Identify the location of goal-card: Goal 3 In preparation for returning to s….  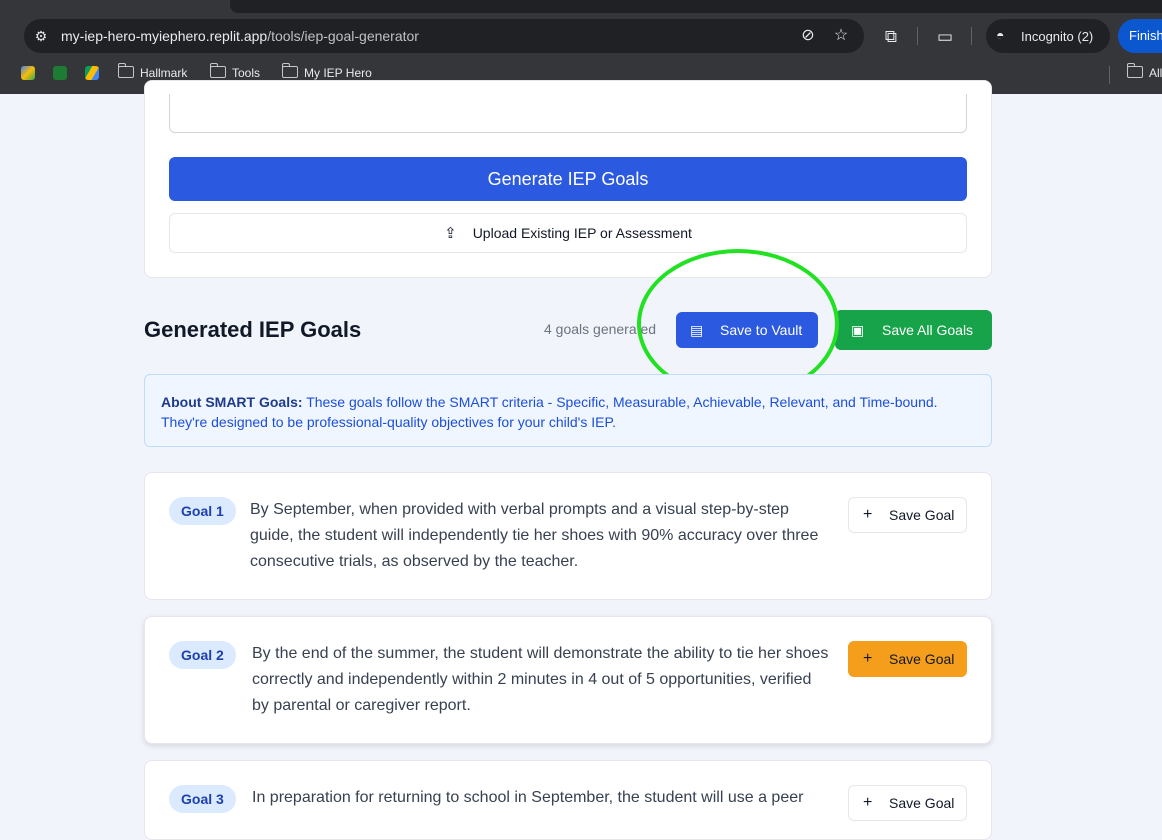
(568, 800).